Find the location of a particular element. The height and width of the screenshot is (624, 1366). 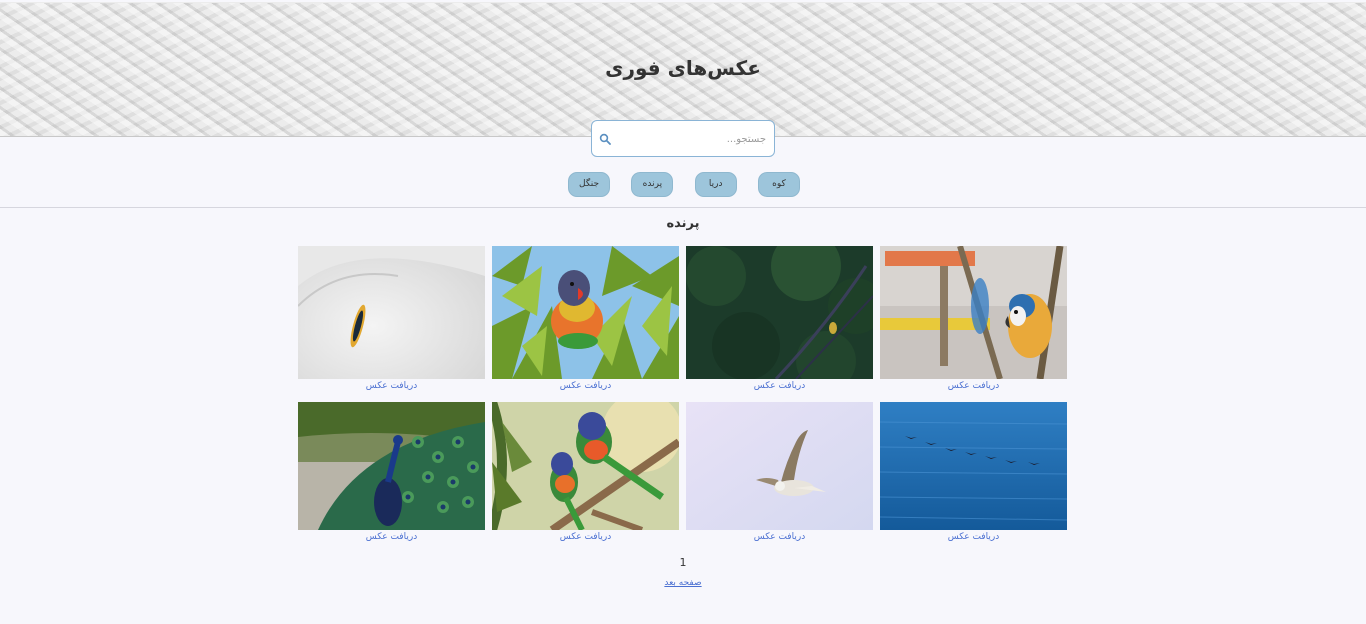

category-chip-sea: دریا is located at coordinates (715, 184).